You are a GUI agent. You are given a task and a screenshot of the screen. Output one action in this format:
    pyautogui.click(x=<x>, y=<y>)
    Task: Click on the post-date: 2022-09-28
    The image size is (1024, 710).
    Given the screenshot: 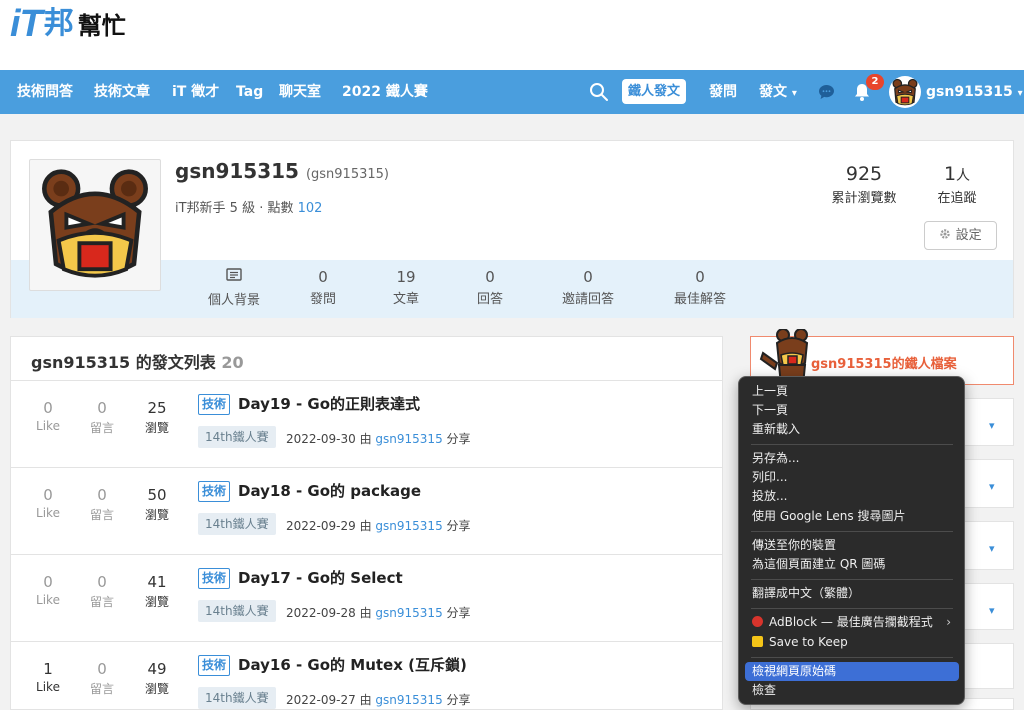 What is the action you would take?
    pyautogui.click(x=321, y=613)
    